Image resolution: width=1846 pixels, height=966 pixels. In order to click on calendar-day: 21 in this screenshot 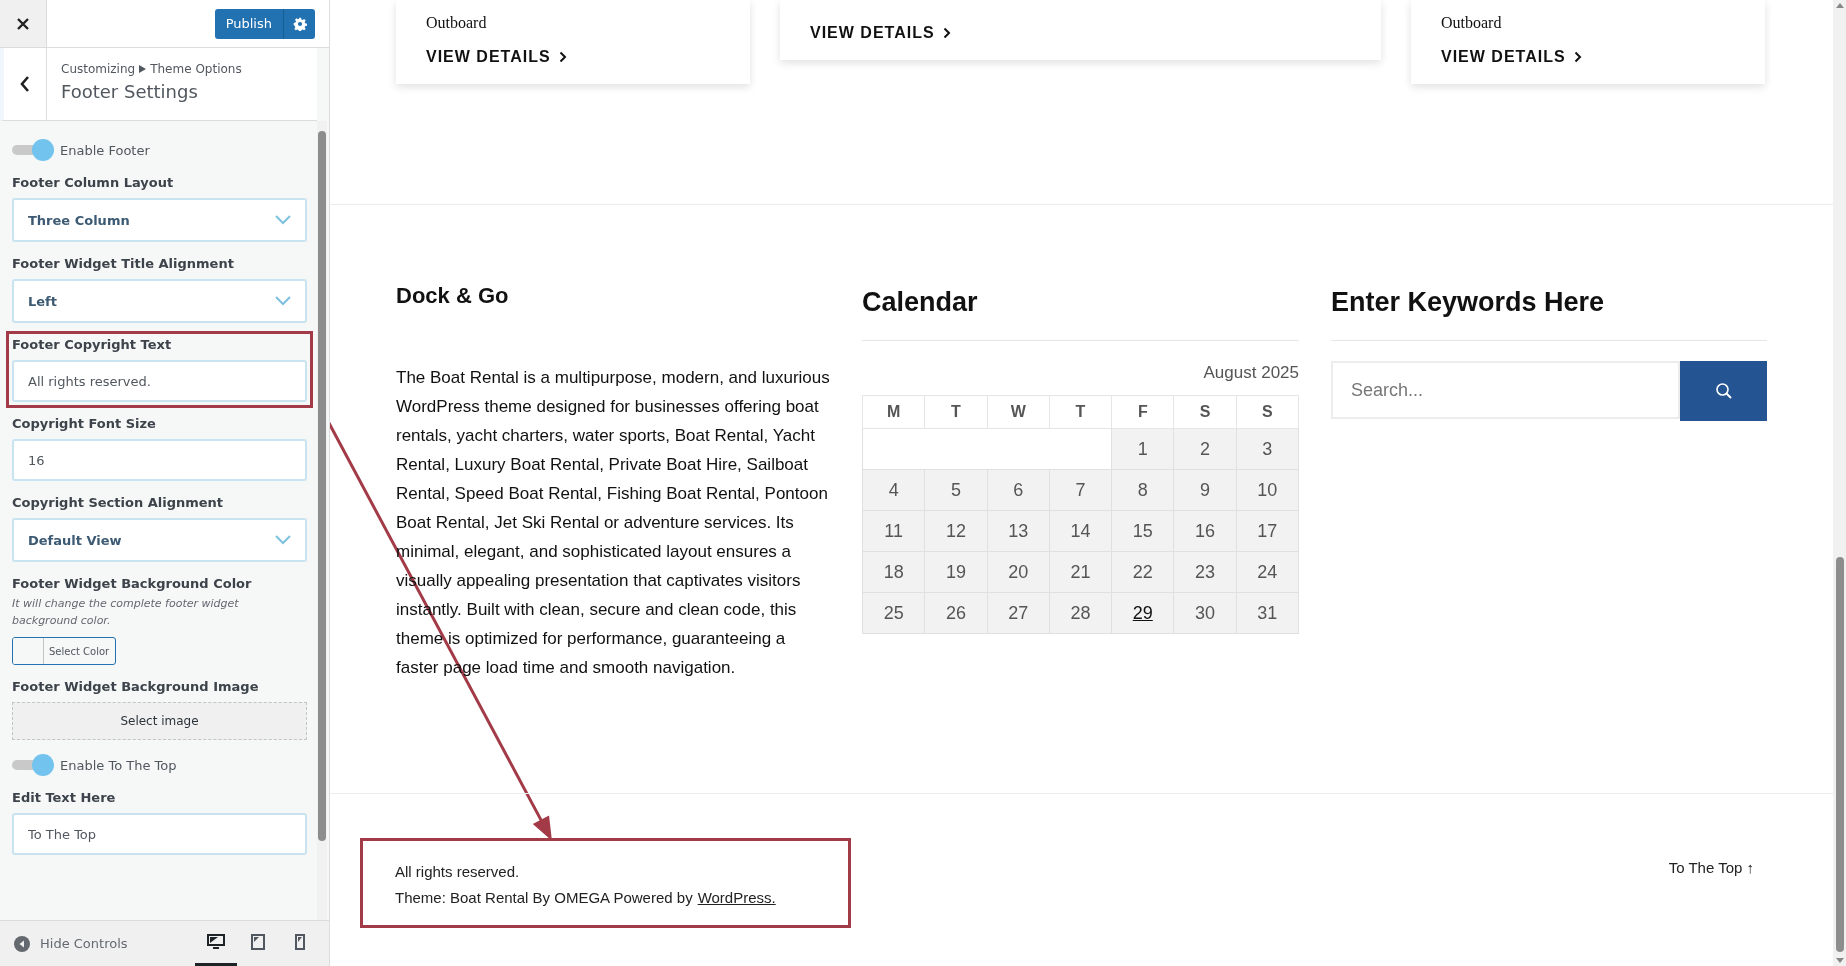, I will do `click(1080, 572)`.